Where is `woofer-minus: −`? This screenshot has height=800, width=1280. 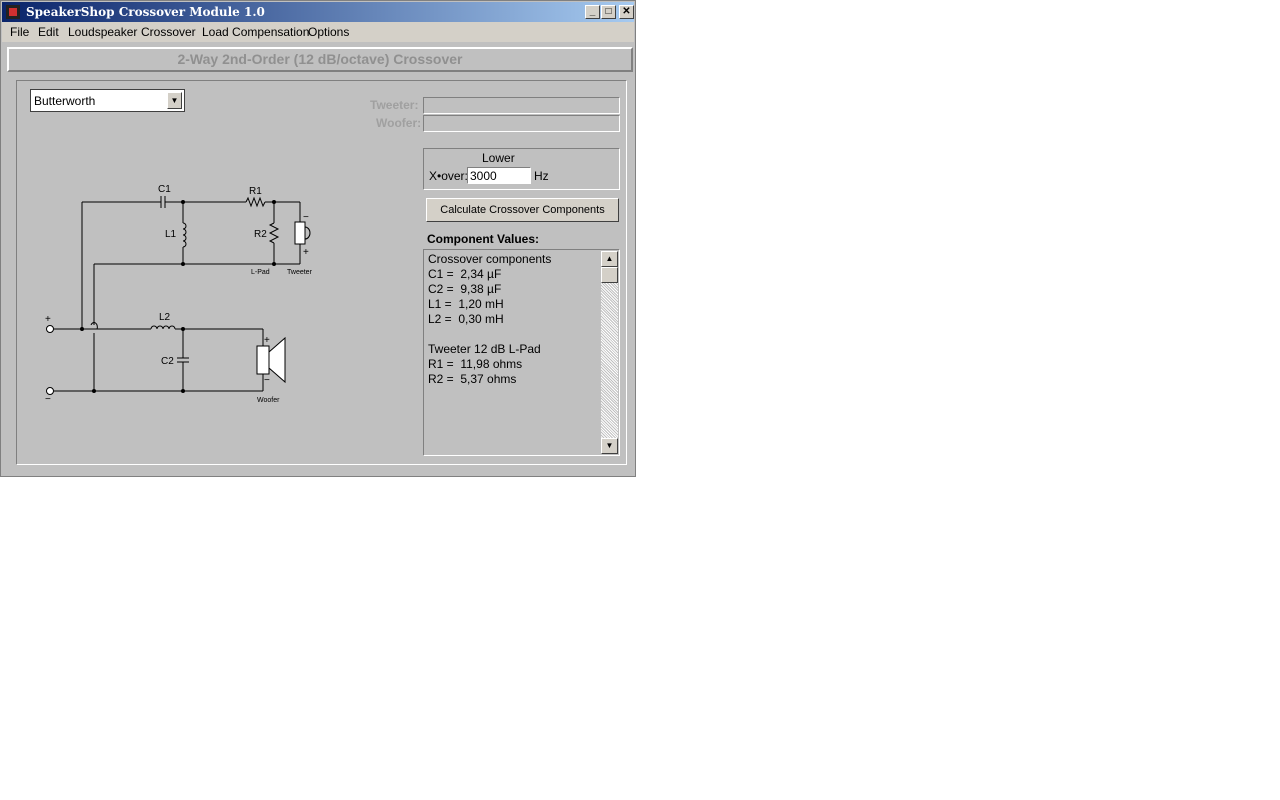 woofer-minus: − is located at coordinates (267, 380).